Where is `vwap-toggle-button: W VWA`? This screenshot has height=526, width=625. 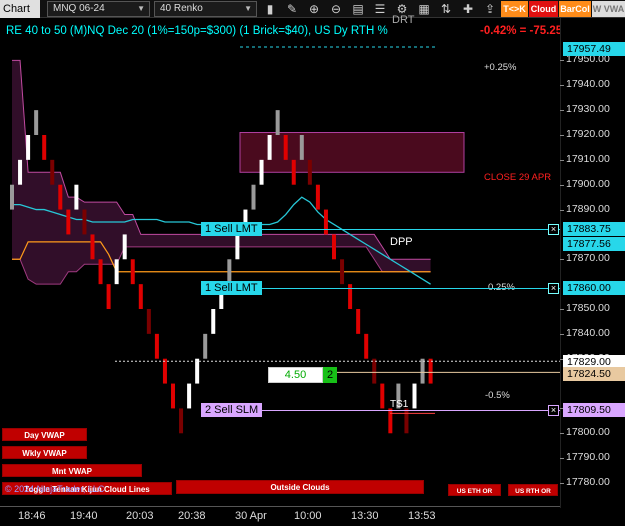 vwap-toggle-button: W VWA is located at coordinates (608, 9).